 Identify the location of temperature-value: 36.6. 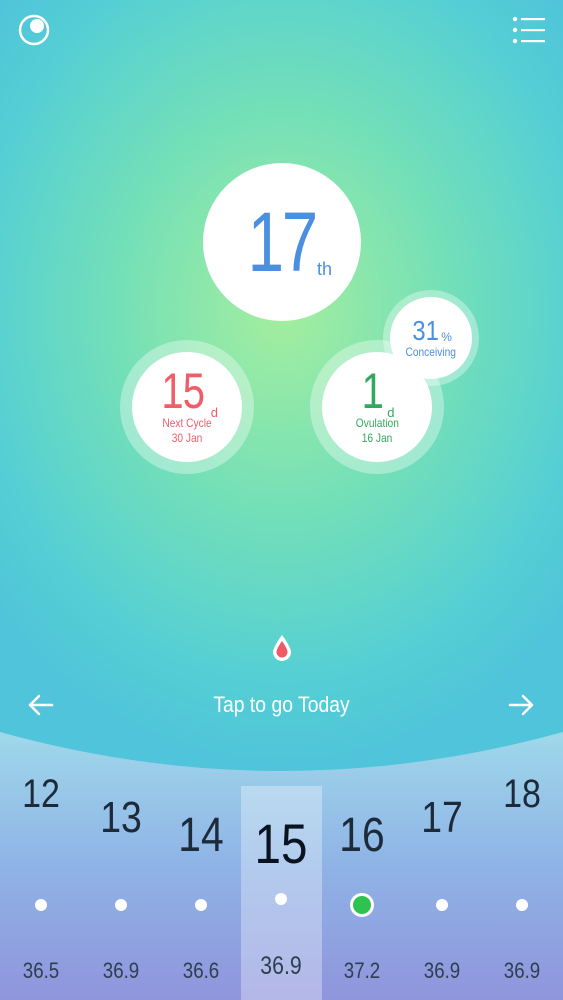
(201, 970).